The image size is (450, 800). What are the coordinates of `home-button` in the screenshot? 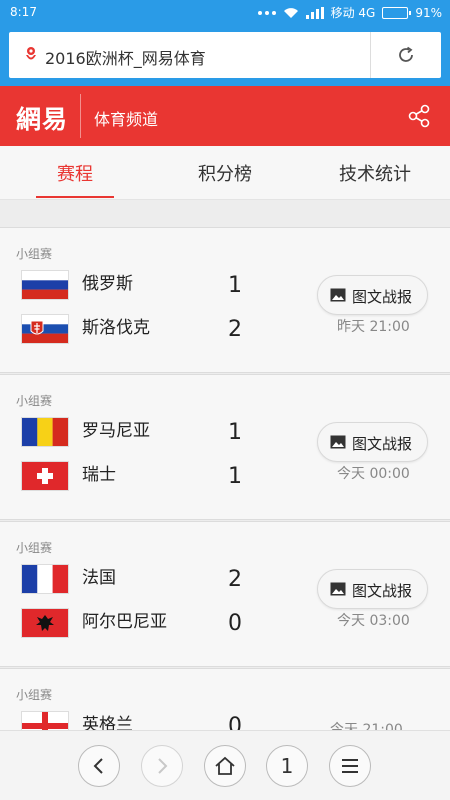 It's located at (225, 766).